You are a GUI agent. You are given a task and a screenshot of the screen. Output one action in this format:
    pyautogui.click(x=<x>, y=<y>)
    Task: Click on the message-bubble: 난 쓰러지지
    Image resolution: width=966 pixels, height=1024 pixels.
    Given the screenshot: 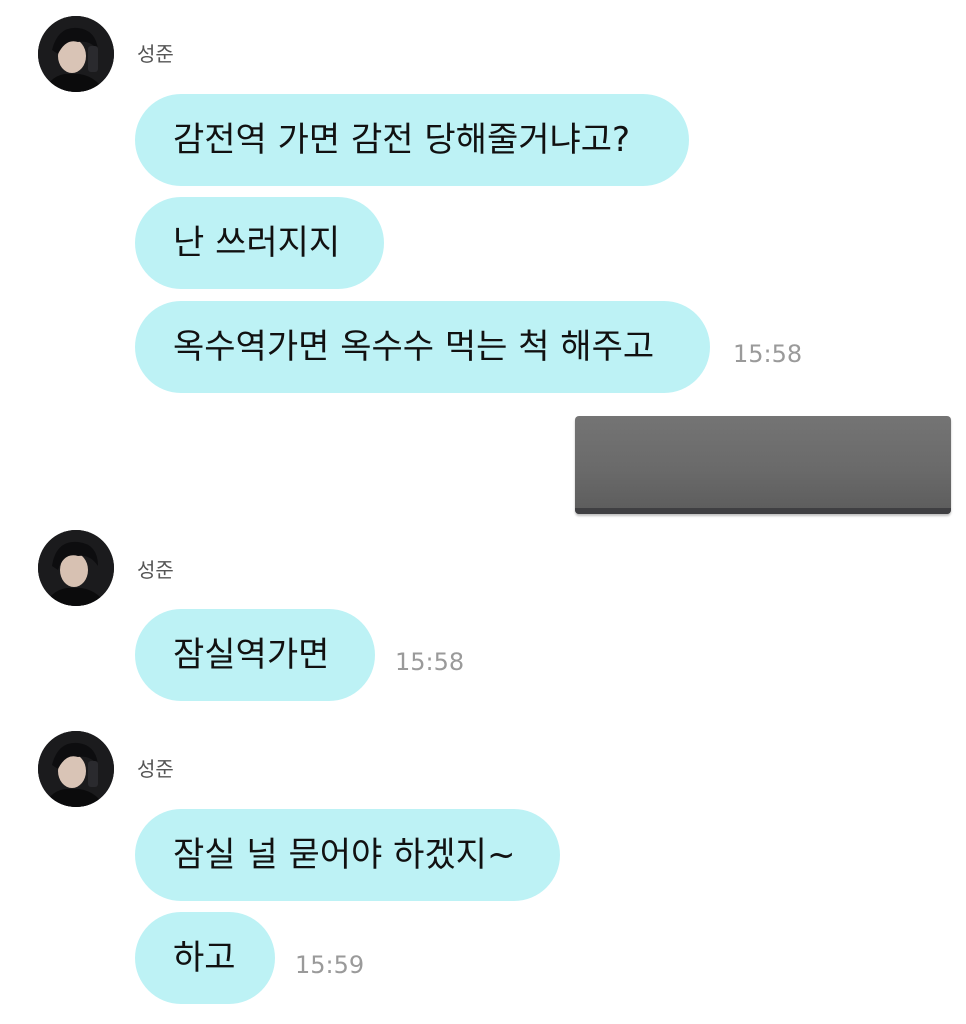 What is the action you would take?
    pyautogui.click(x=259, y=243)
    